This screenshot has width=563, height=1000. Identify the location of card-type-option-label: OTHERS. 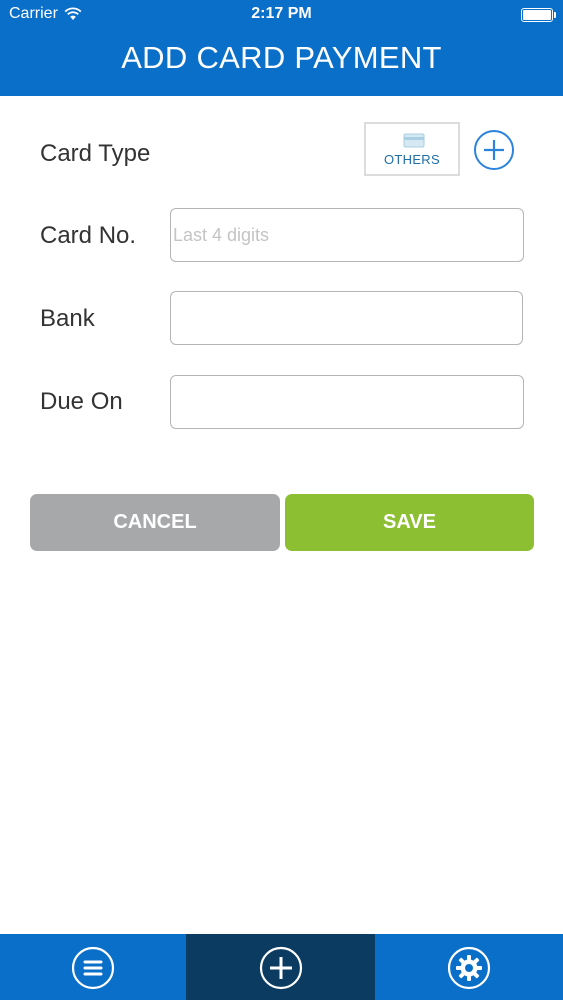
(412, 159).